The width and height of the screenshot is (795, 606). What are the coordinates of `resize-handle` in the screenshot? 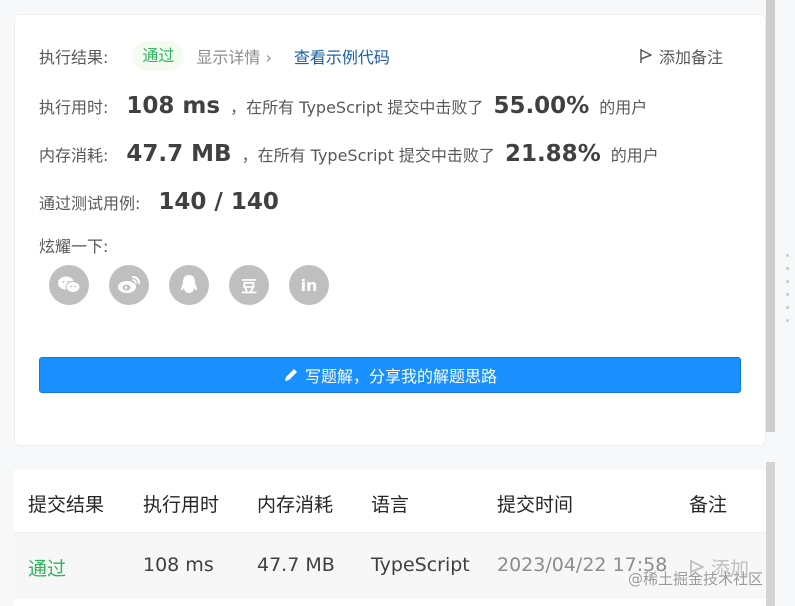 It's located at (787, 293).